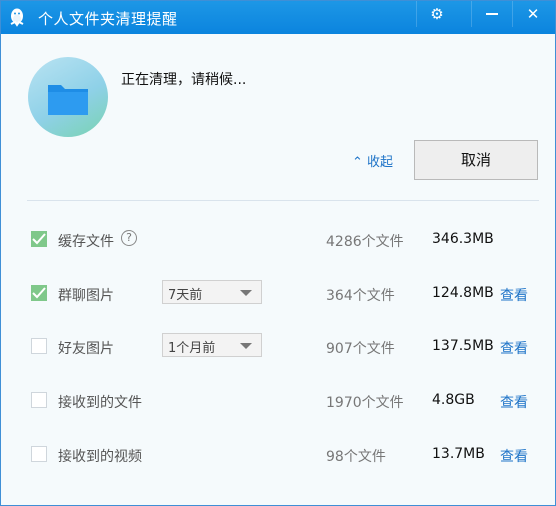  Describe the element at coordinates (86, 349) in the screenshot. I see `item-label: 好友图片` at that location.